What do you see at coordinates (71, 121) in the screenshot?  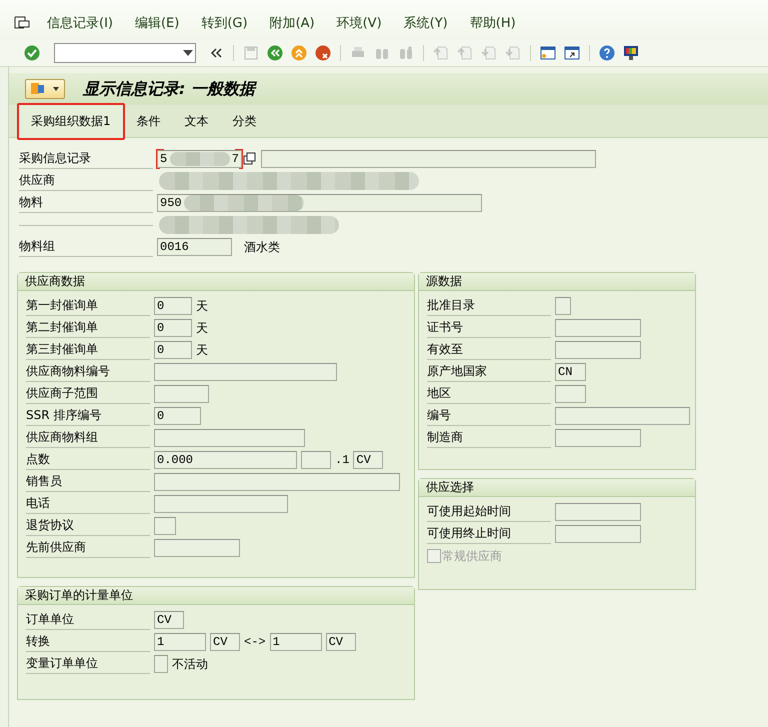 I see `tab: 采购组织数据1` at bounding box center [71, 121].